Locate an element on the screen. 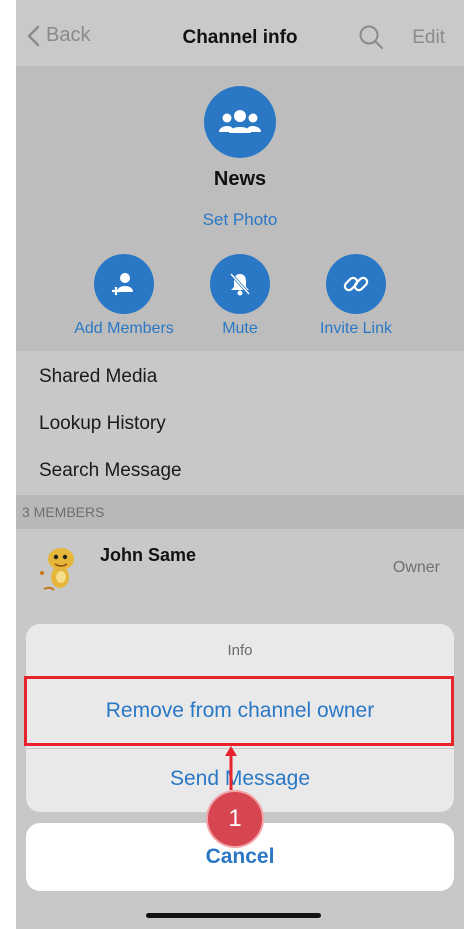  member-name: John Same is located at coordinates (148, 555).